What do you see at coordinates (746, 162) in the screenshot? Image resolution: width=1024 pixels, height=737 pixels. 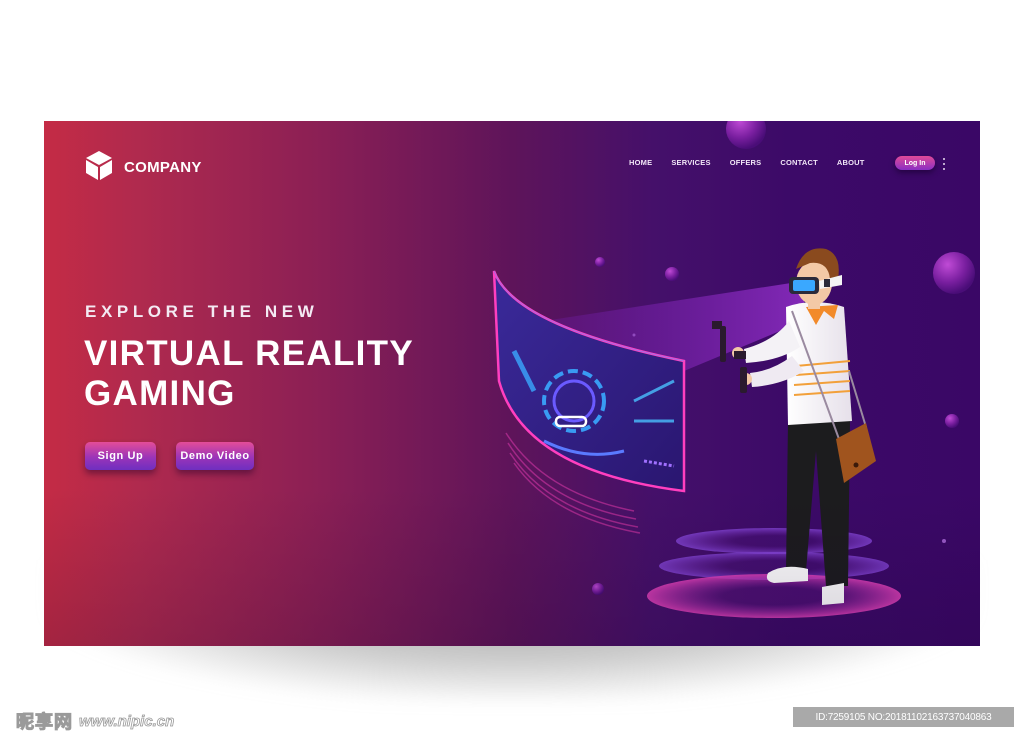 I see `nav-offers: OFFERS` at bounding box center [746, 162].